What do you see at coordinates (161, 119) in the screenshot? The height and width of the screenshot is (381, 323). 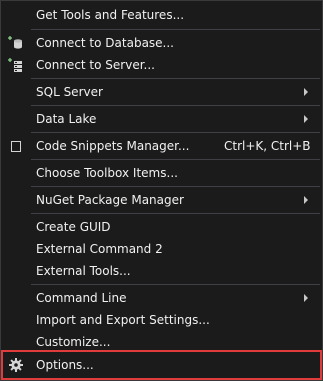 I see `menu-item-data-lake: Data Lake` at bounding box center [161, 119].